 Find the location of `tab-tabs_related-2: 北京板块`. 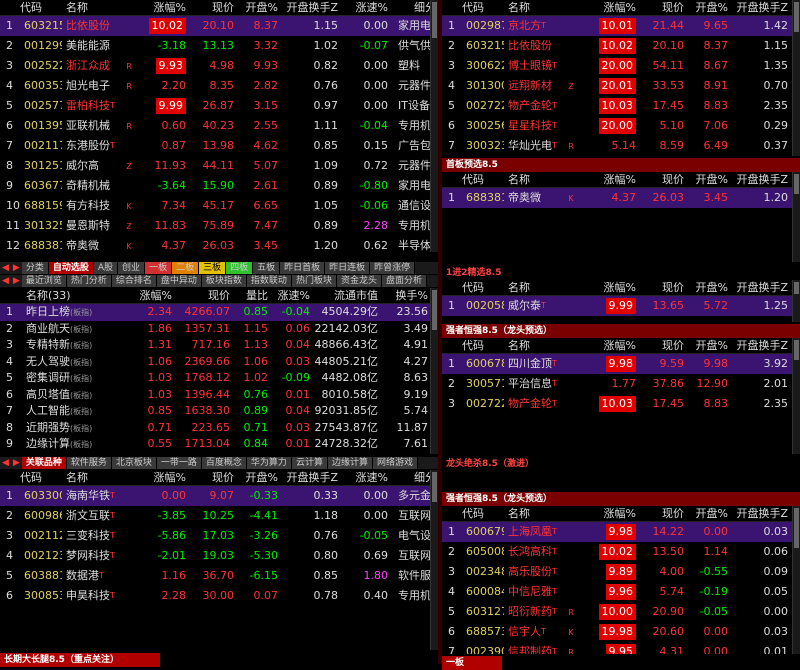

tab-tabs_related-2: 北京板块 is located at coordinates (134, 463).